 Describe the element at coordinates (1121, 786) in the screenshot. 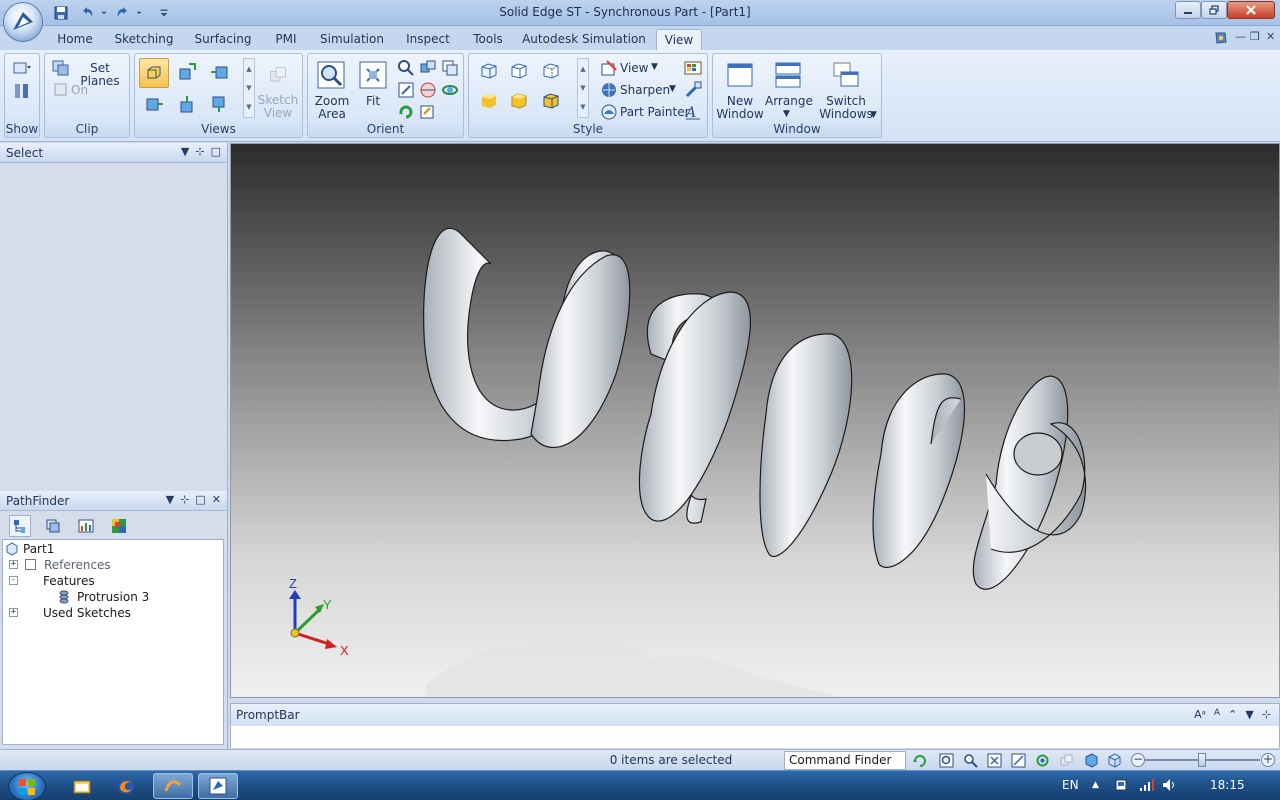

I see `tray-device-icon` at that location.